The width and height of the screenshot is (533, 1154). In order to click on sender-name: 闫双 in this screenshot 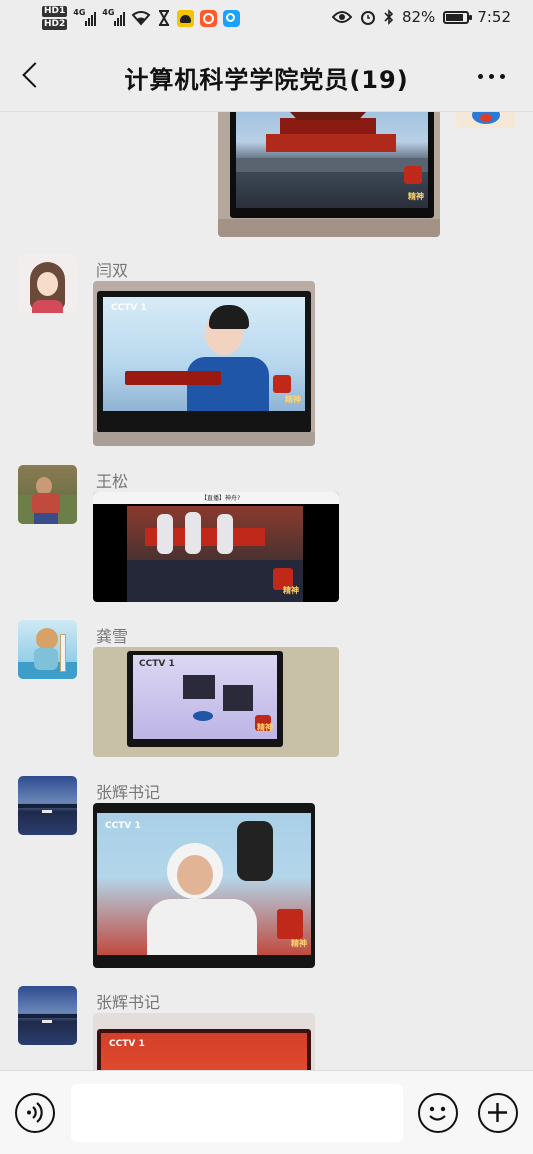, I will do `click(112, 270)`.